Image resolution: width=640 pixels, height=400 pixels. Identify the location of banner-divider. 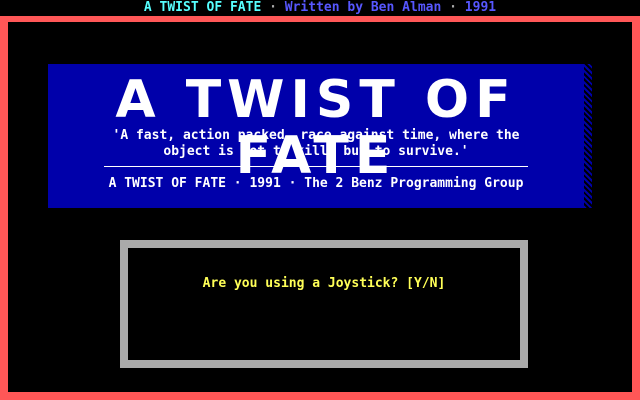
(316, 166).